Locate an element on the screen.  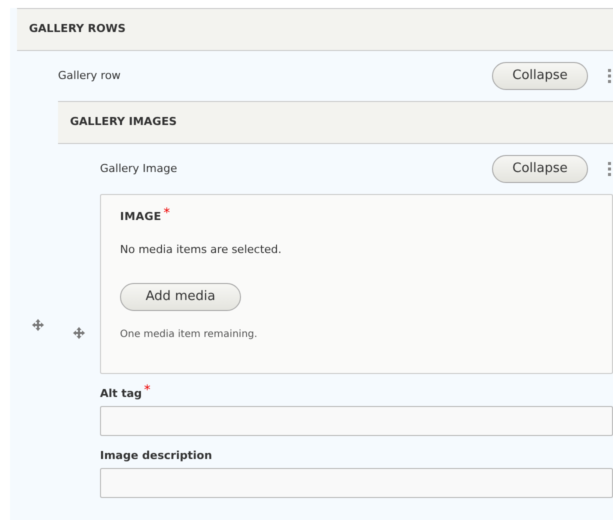
field-label: Image description is located at coordinates (156, 456).